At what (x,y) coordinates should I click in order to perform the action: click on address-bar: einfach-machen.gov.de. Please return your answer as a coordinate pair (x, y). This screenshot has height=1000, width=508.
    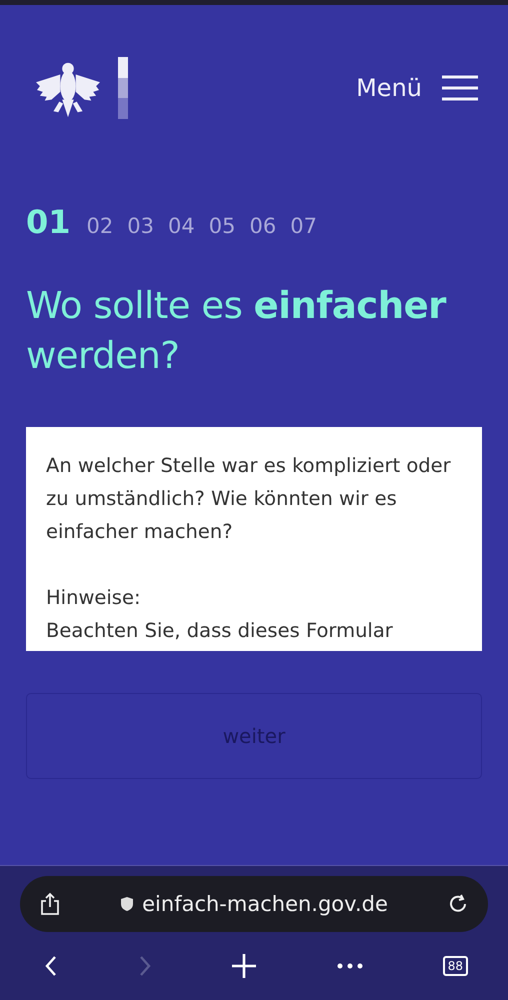
    Looking at the image, I should click on (254, 904).